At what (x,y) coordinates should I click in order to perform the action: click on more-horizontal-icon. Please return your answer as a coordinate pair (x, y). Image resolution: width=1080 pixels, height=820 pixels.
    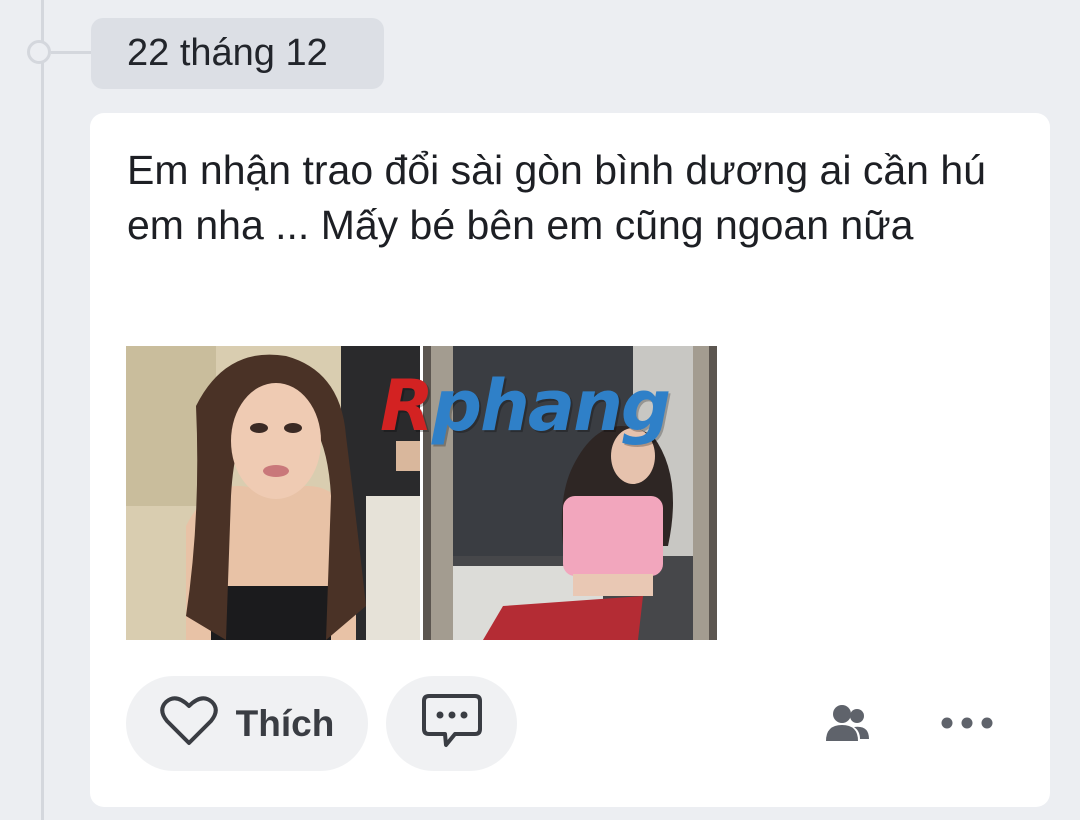
    Looking at the image, I should click on (967, 725).